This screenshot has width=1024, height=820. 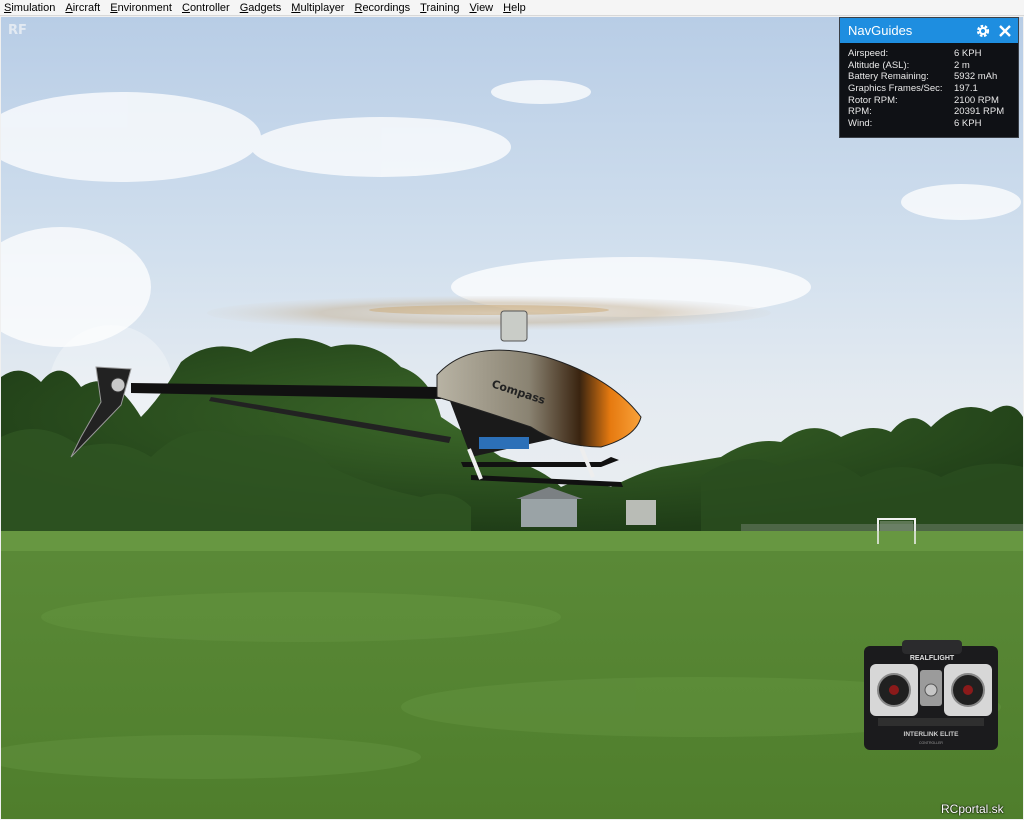 I want to click on menu-item-view: View, so click(x=481, y=8).